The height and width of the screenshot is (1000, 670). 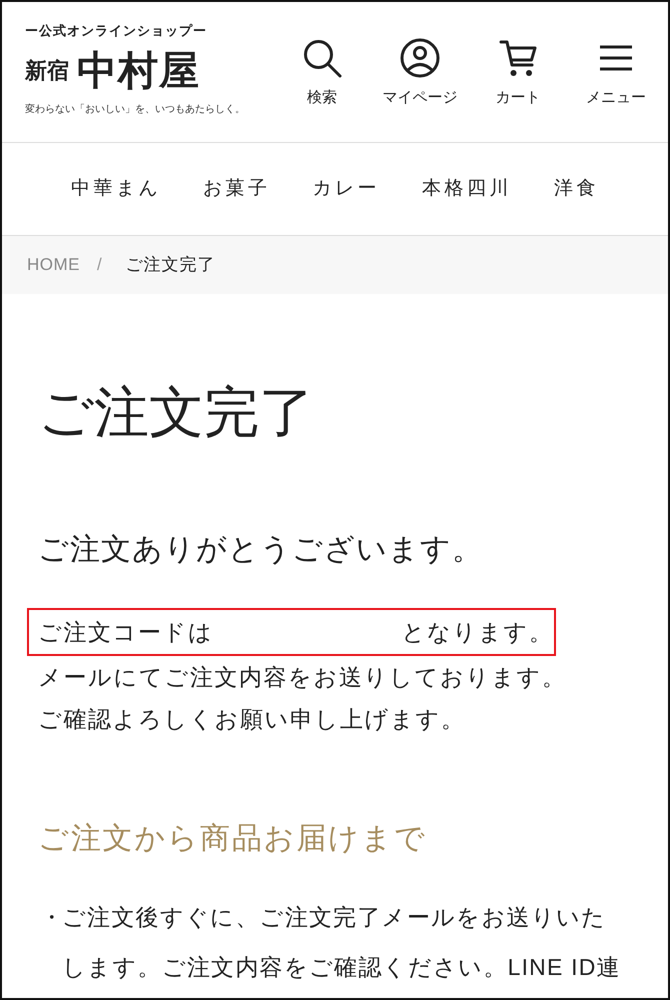 What do you see at coordinates (342, 942) in the screenshot?
I see `note-text: ご注文後すぐに、ご注文完了メールをお送りいたします。ご注文内容をご確認ください。LINE ID連` at bounding box center [342, 942].